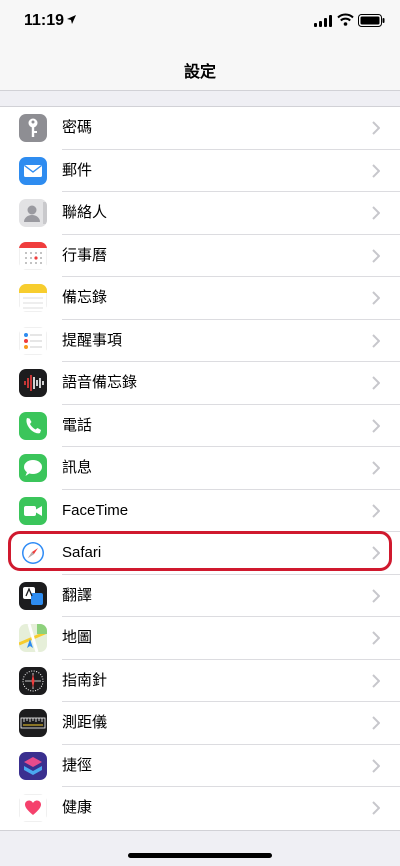 The image size is (400, 866). I want to click on settings-row-label: 提醒事項, so click(92, 340).